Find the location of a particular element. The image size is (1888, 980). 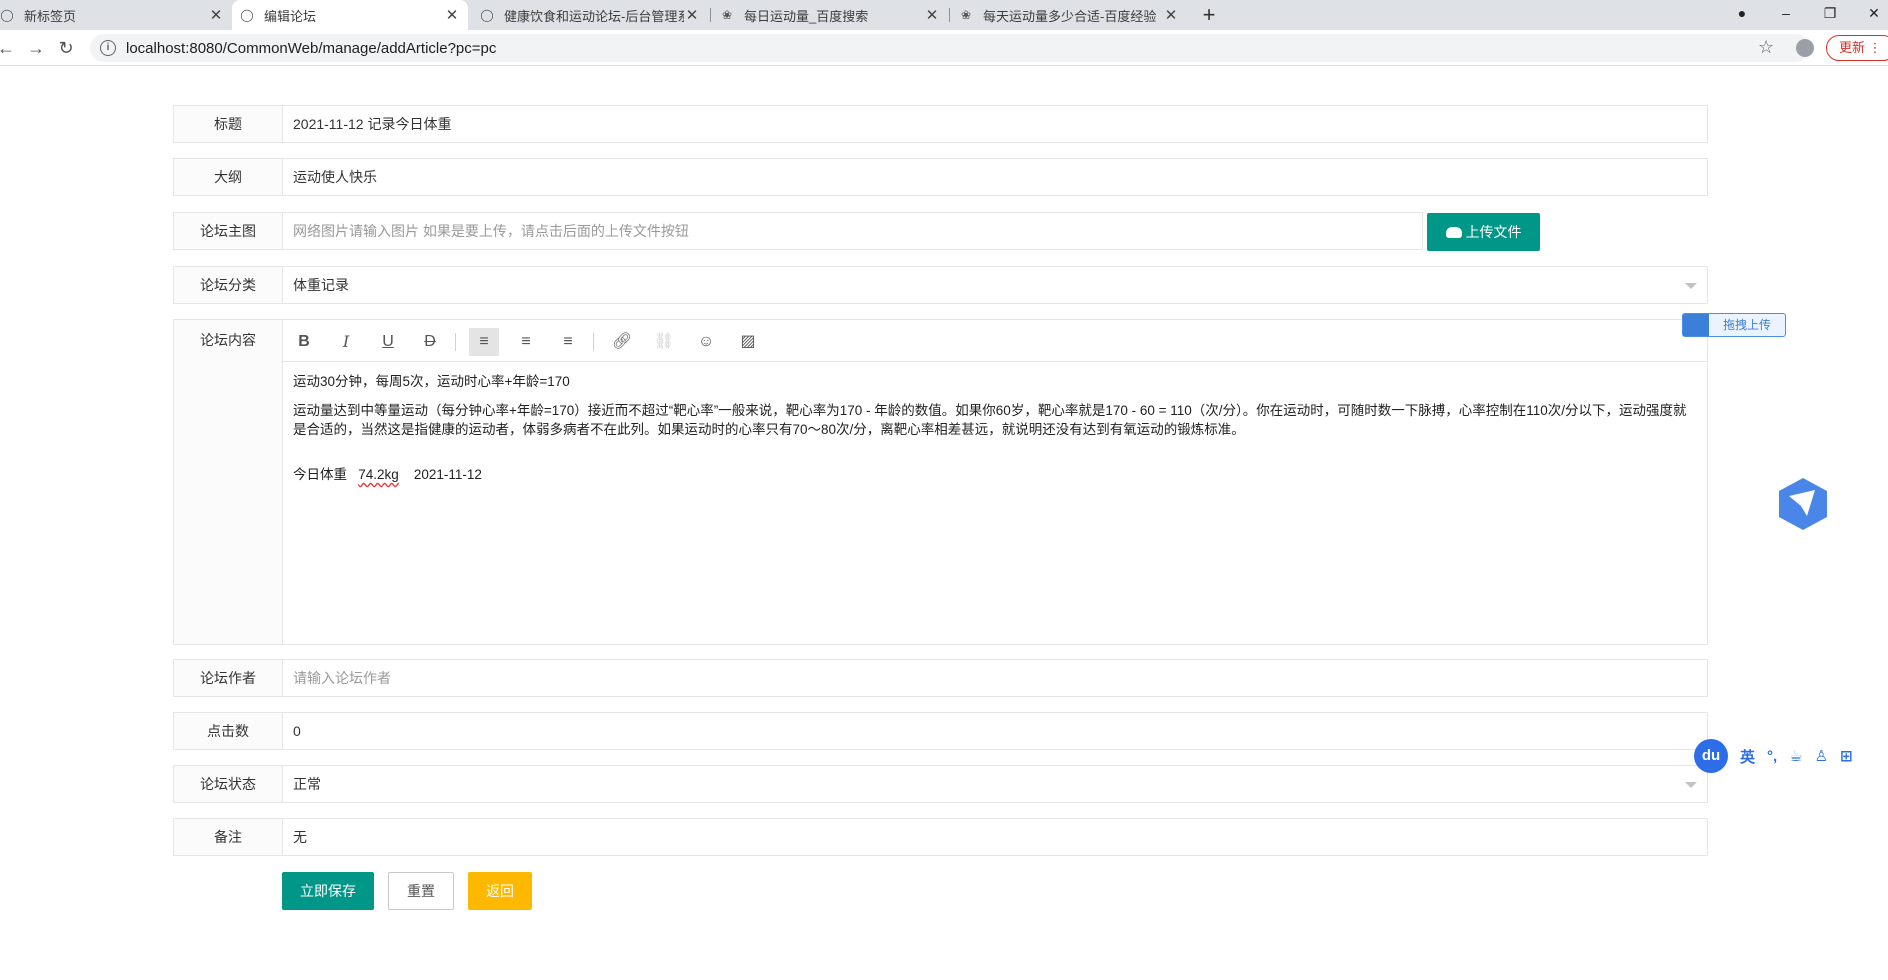

cup-icon: ☕︎ is located at coordinates (1795, 756).